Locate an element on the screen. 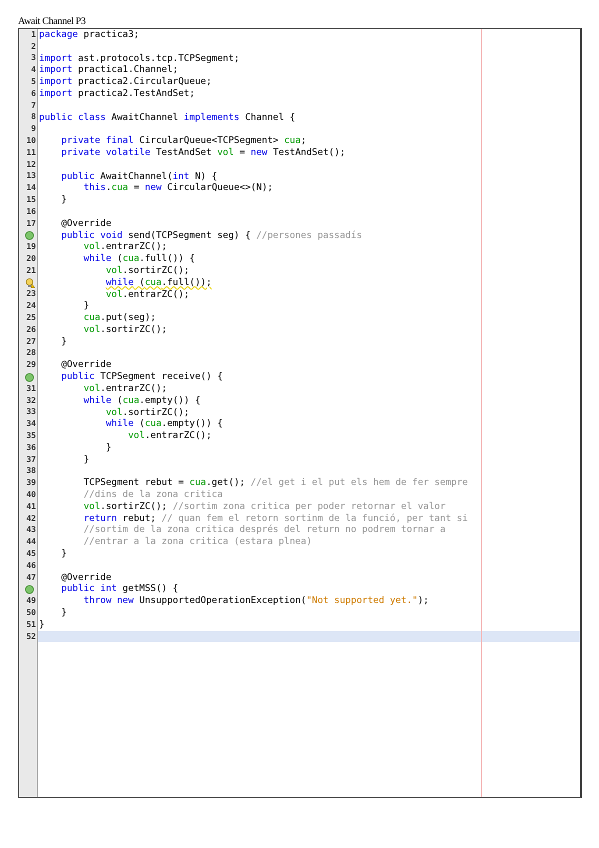 The width and height of the screenshot is (599, 848). code-line: while (cua.full()); is located at coordinates (158, 282).